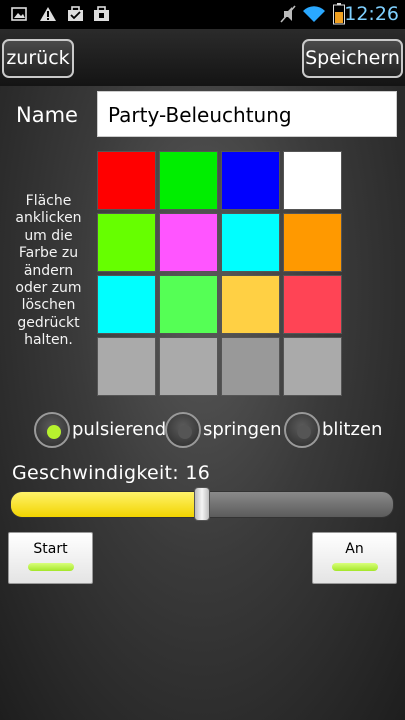  I want to click on back-button: zurück, so click(38, 58).